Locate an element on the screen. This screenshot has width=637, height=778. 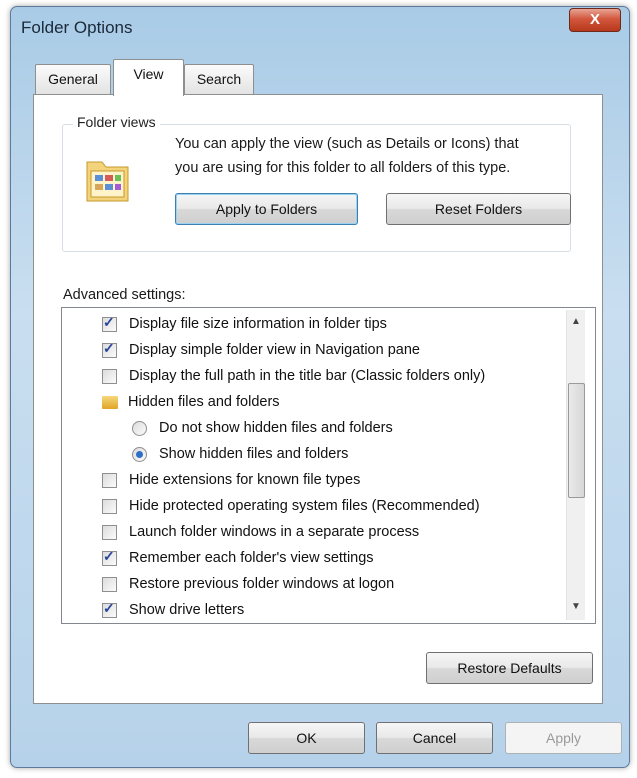
list-item-label: Restore previous folder windows at logon is located at coordinates (262, 584).